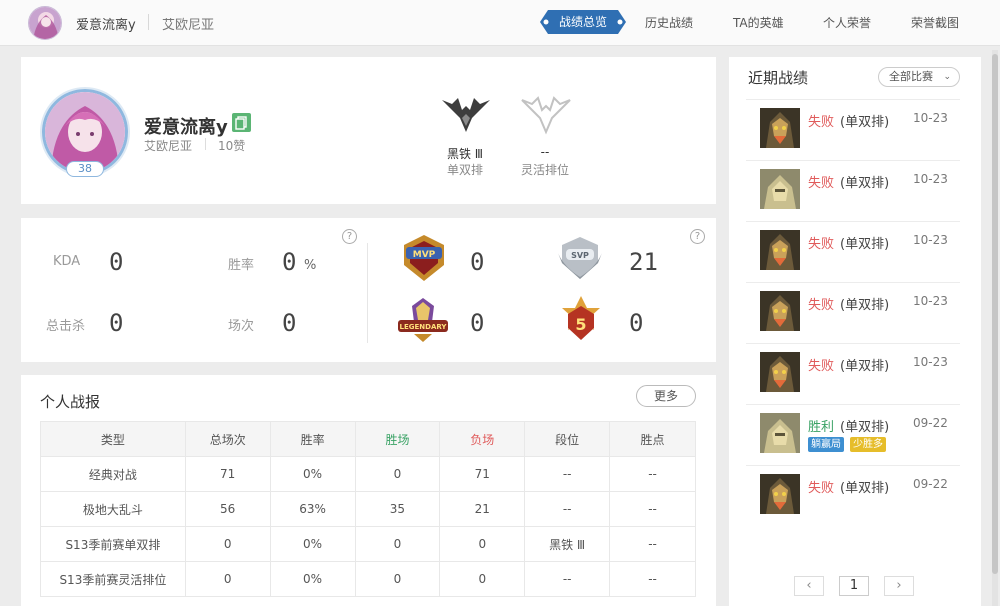 Image resolution: width=1000 pixels, height=606 pixels. What do you see at coordinates (464, 170) in the screenshot?
I see `solo-rank-queue: 单双排` at bounding box center [464, 170].